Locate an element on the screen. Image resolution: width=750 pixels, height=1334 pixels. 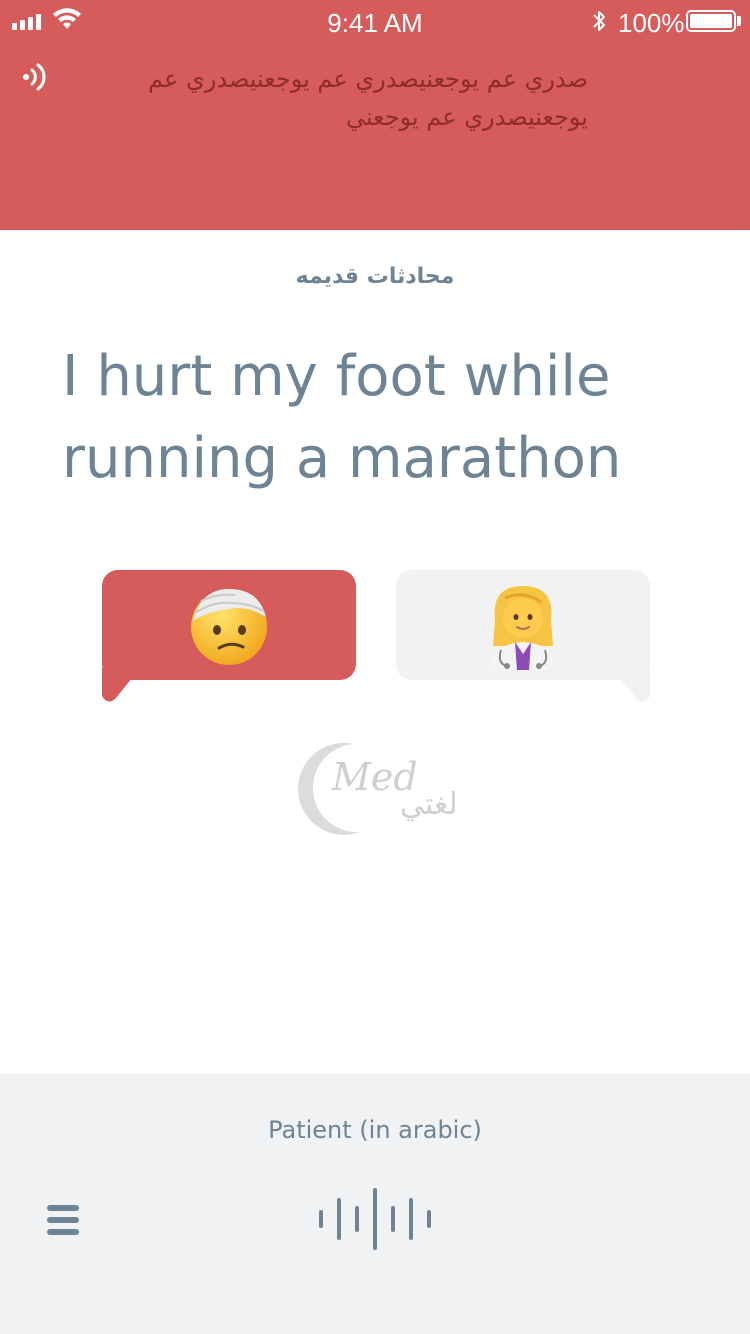
source-phrase: I hurt my foot while running a marathon is located at coordinates (342, 417).